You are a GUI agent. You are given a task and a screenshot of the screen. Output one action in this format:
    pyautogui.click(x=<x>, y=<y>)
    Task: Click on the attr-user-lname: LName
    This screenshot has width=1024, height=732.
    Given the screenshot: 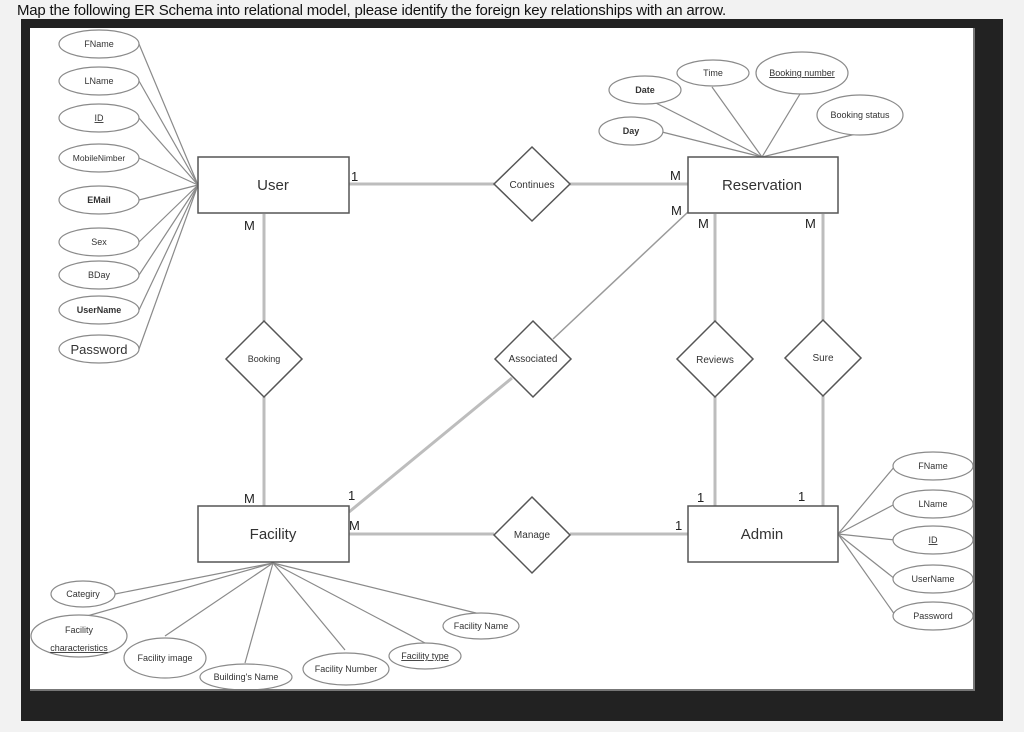 What is the action you would take?
    pyautogui.click(x=99, y=81)
    